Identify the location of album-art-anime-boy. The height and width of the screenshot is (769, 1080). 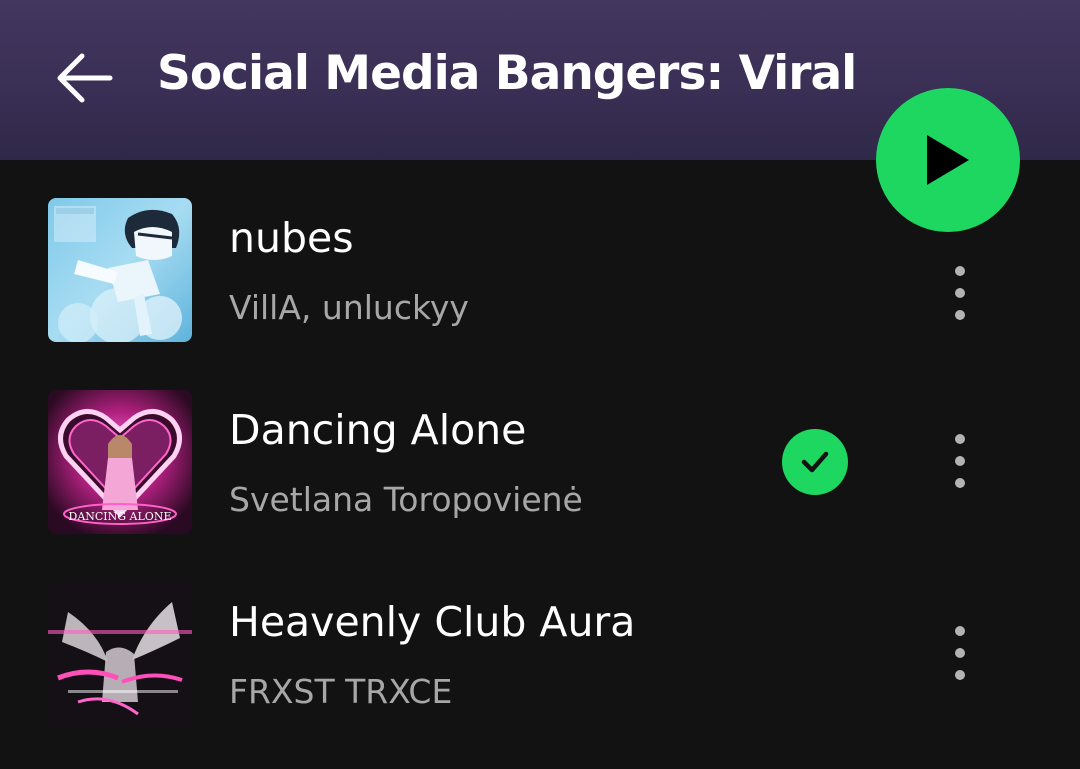
(120, 270).